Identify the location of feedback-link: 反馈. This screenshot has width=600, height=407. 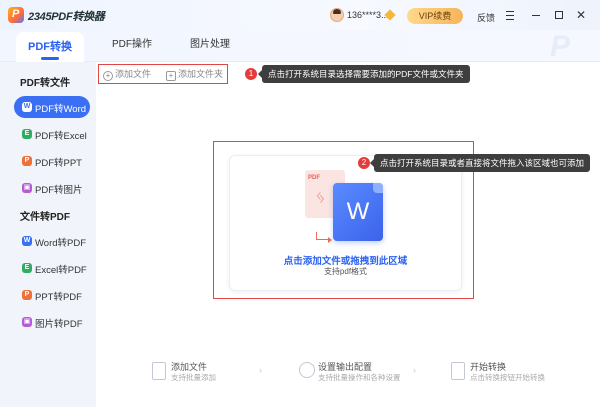
(486, 17).